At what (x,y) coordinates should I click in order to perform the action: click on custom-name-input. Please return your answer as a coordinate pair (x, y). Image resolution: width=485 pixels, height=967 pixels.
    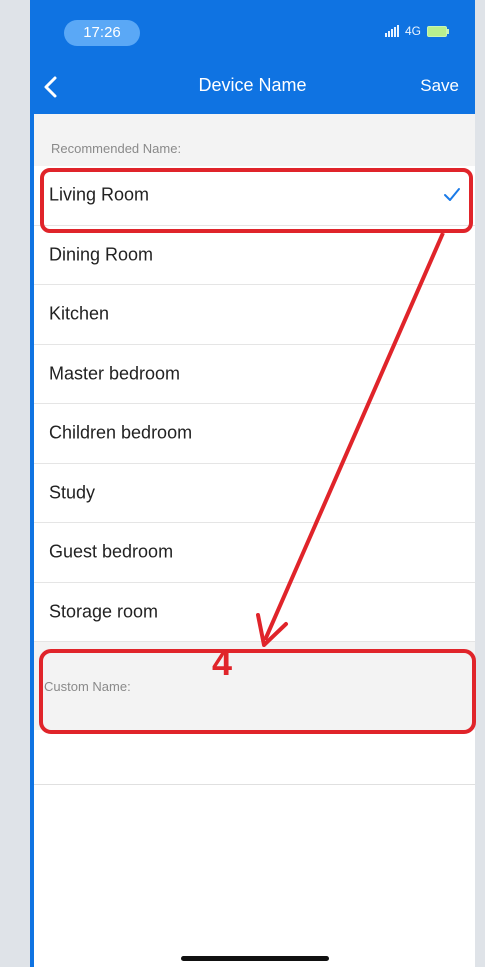
    Looking at the image, I should click on (254, 757).